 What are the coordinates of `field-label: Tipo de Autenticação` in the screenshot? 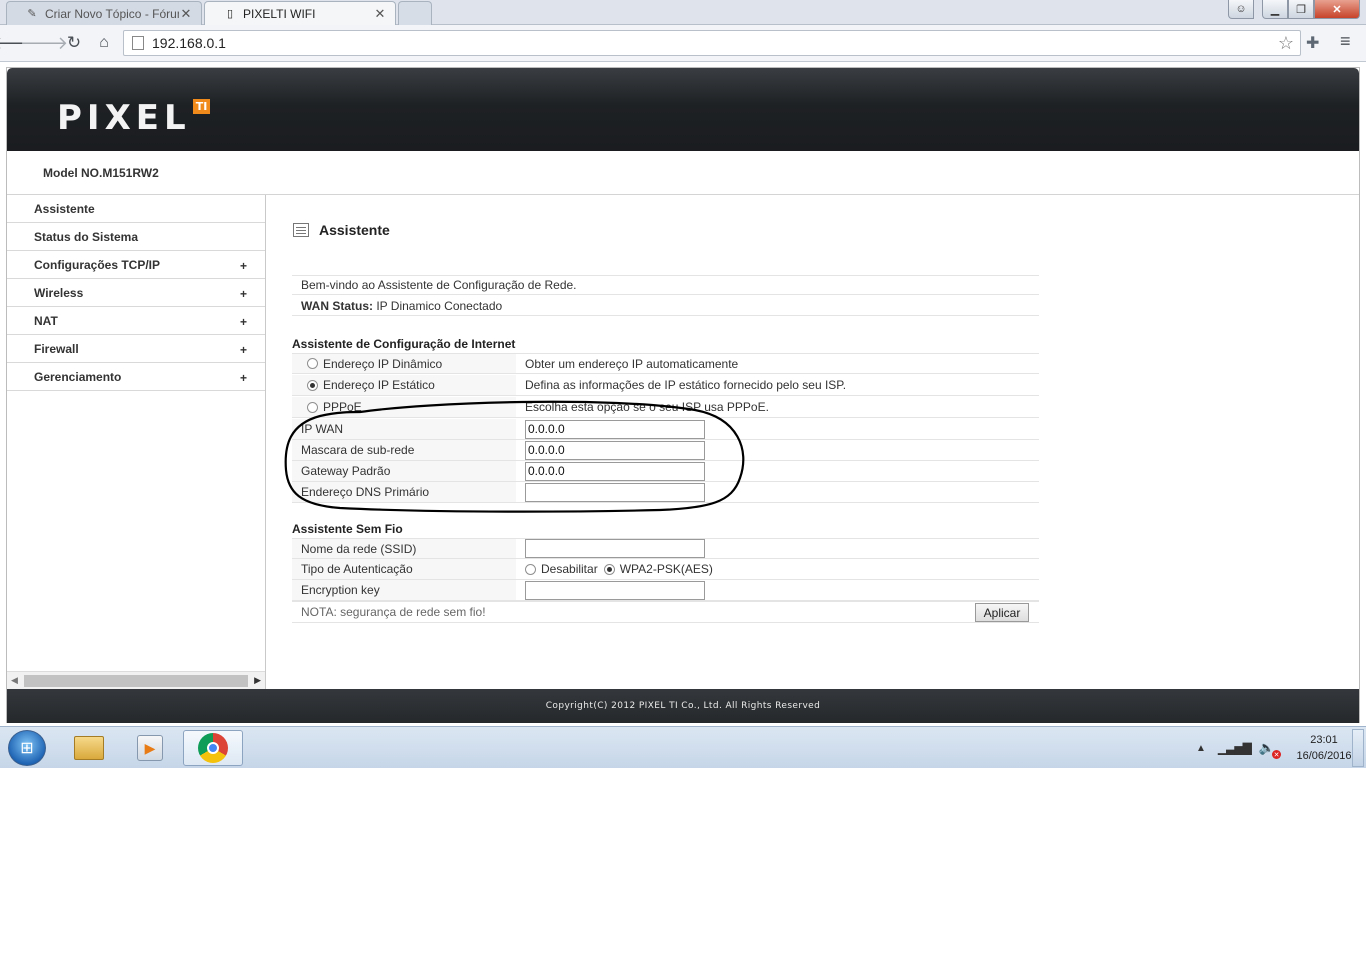 It's located at (404, 569).